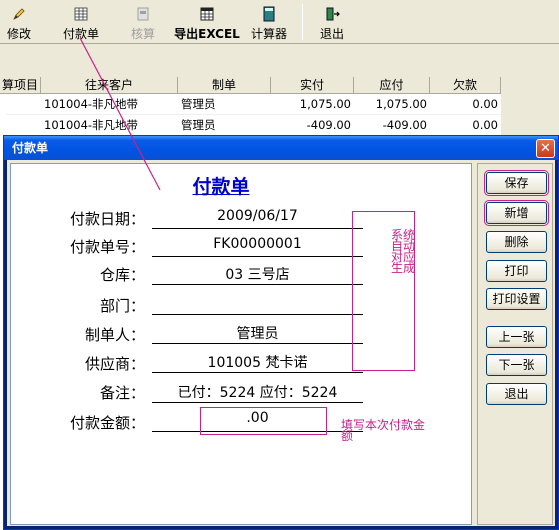  I want to click on annotation-arrow, so click(120, 114).